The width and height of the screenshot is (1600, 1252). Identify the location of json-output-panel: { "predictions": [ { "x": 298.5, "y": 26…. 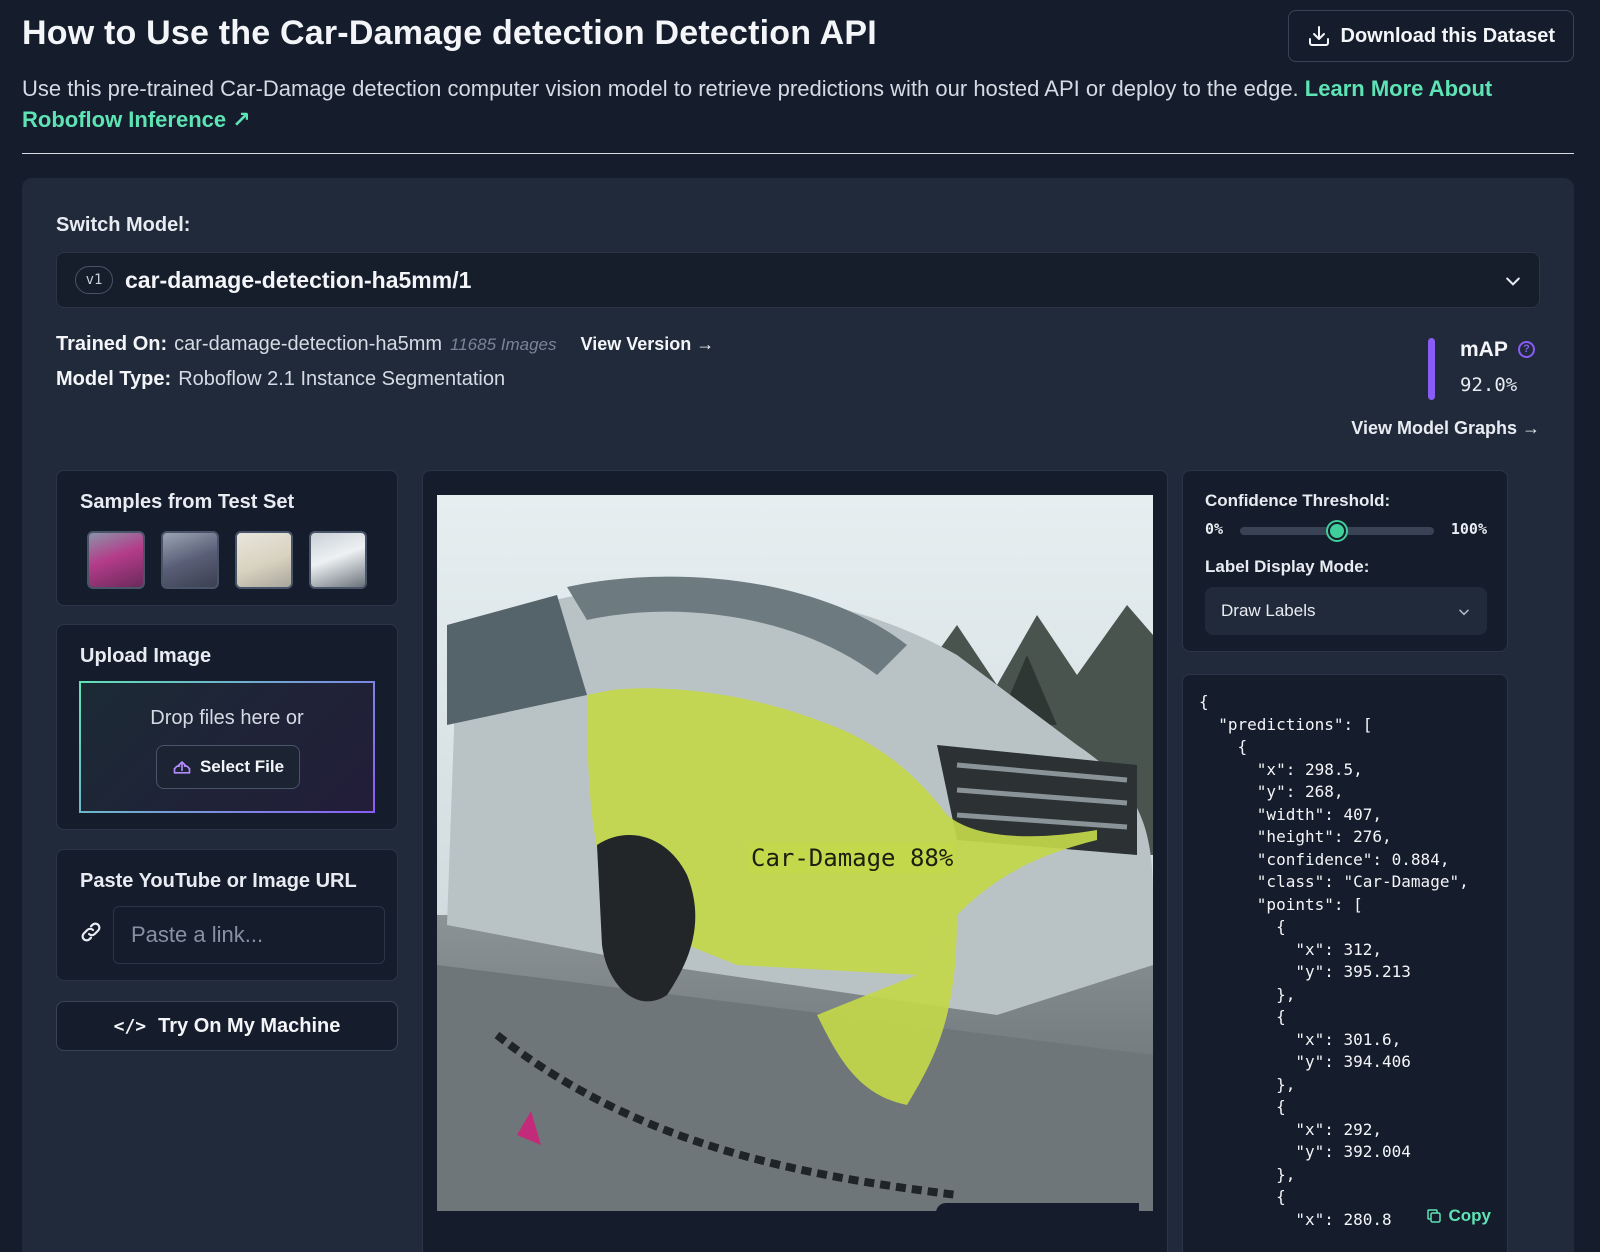
(1345, 963).